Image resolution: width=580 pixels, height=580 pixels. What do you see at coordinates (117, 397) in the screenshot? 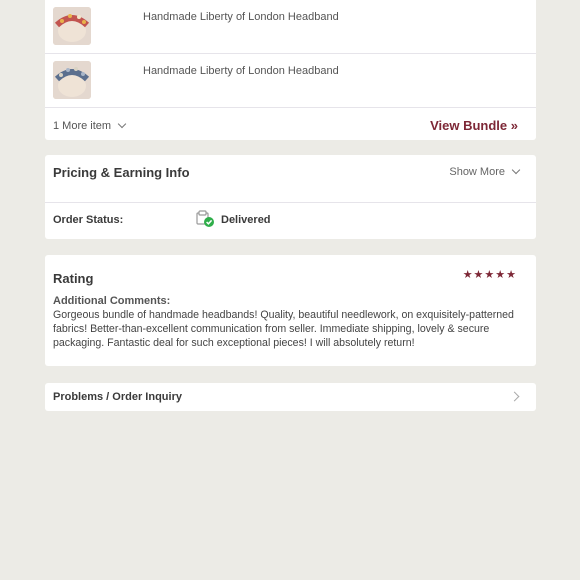
I see `problems-label: Problems / Order Inquiry` at bounding box center [117, 397].